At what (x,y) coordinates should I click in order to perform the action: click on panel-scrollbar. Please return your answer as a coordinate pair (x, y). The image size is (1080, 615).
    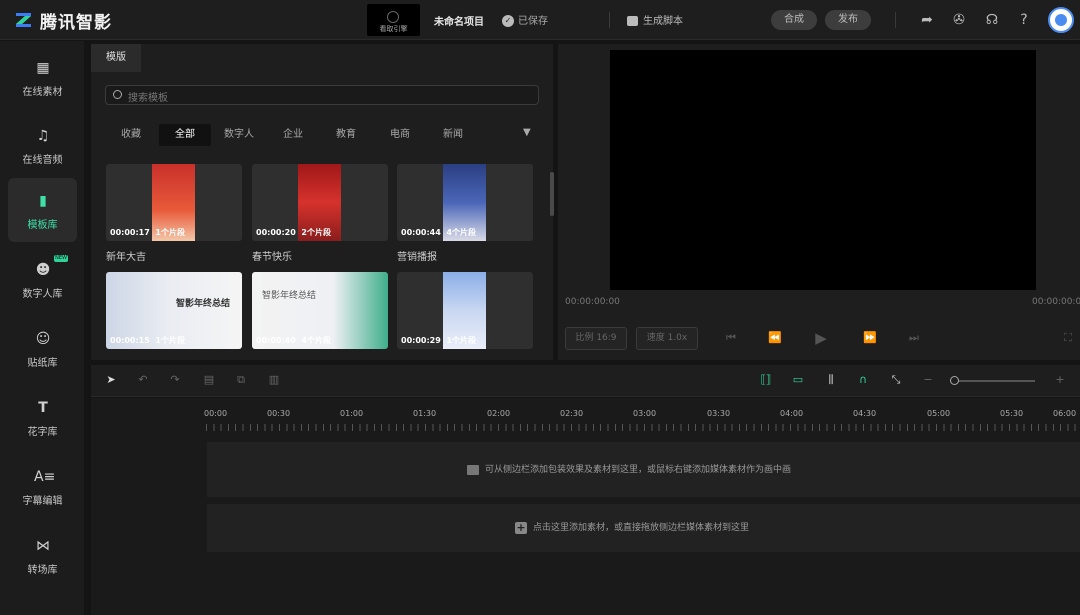
    Looking at the image, I should click on (552, 194).